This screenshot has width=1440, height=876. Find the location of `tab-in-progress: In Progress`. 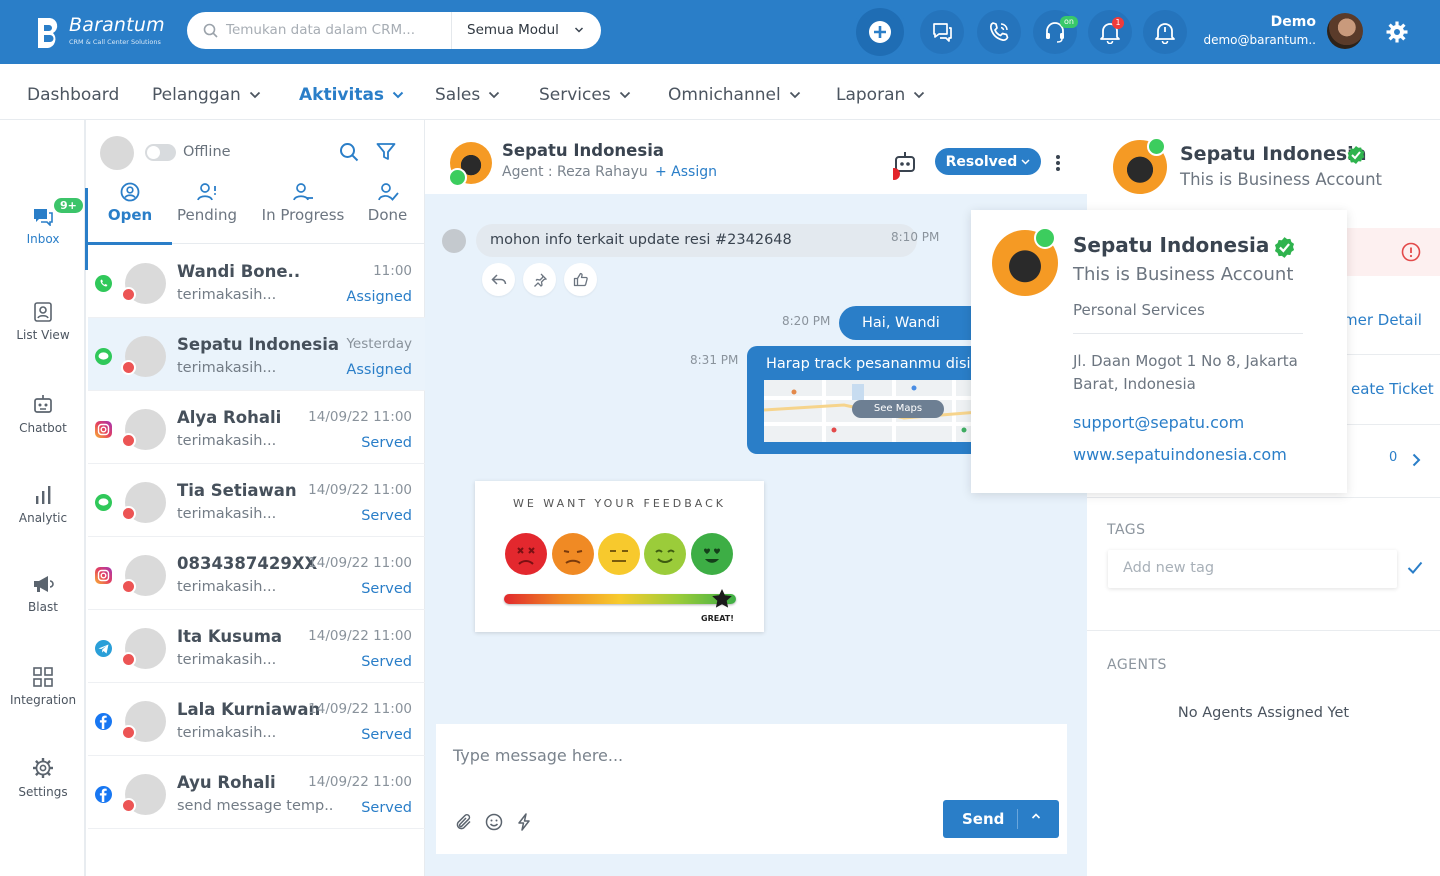

tab-in-progress: In Progress is located at coordinates (303, 203).